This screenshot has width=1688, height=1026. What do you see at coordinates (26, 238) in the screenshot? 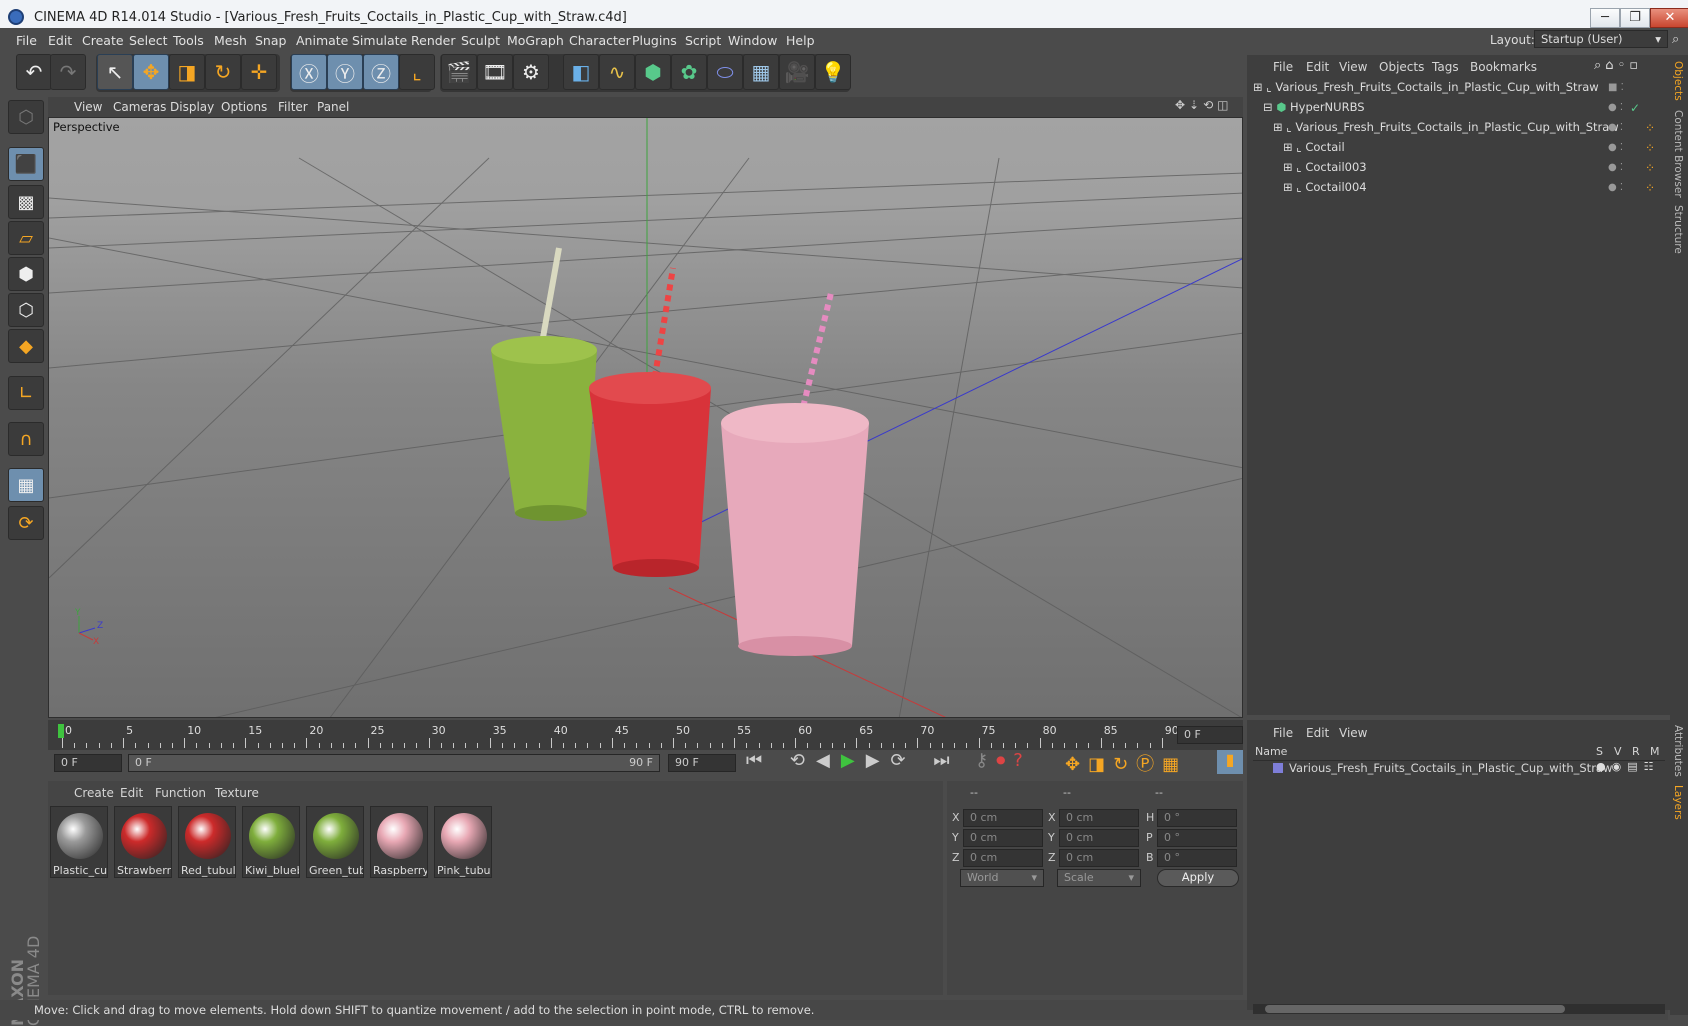
I see `workplane-icon: ▱` at bounding box center [26, 238].